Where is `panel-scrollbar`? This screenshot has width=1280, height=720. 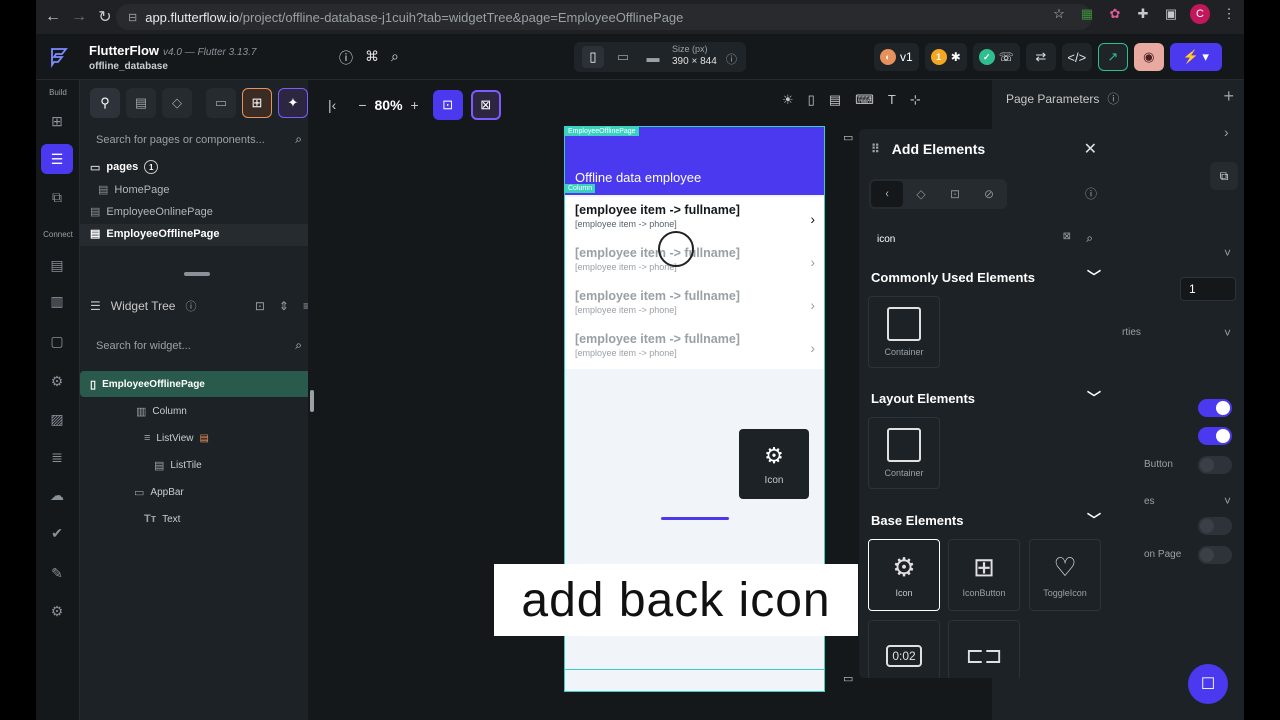
panel-scrollbar is located at coordinates (312, 400).